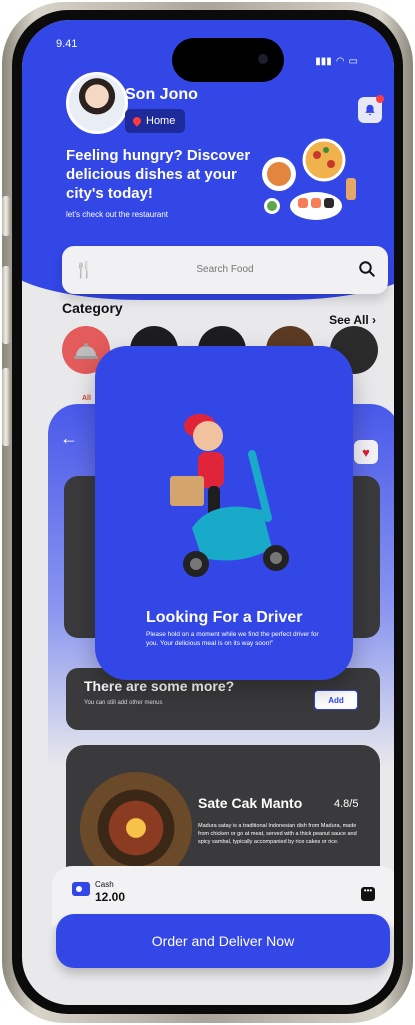 Image resolution: width=415 pixels, height=1025 pixels. What do you see at coordinates (6, 407) in the screenshot?
I see `volume-down-button` at bounding box center [6, 407].